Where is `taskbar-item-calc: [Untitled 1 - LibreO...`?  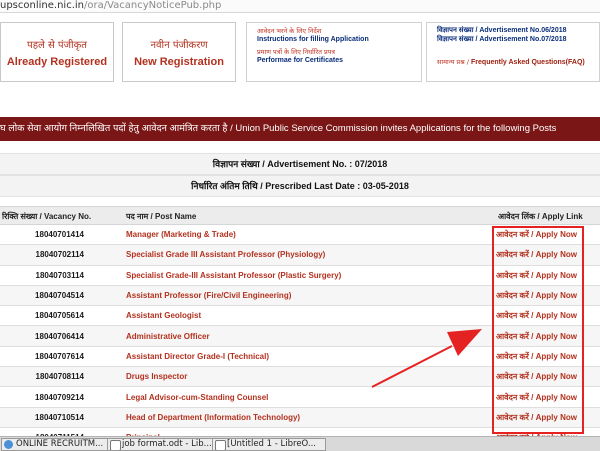 taskbar-item-calc: [Untitled 1 - LibreO... is located at coordinates (269, 444).